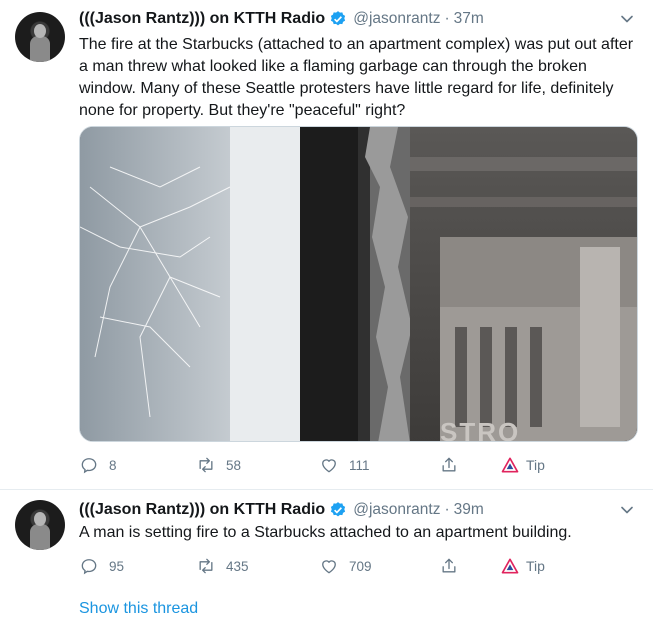 The width and height of the screenshot is (653, 629). What do you see at coordinates (117, 566) in the screenshot?
I see `reply-count: 95` at bounding box center [117, 566].